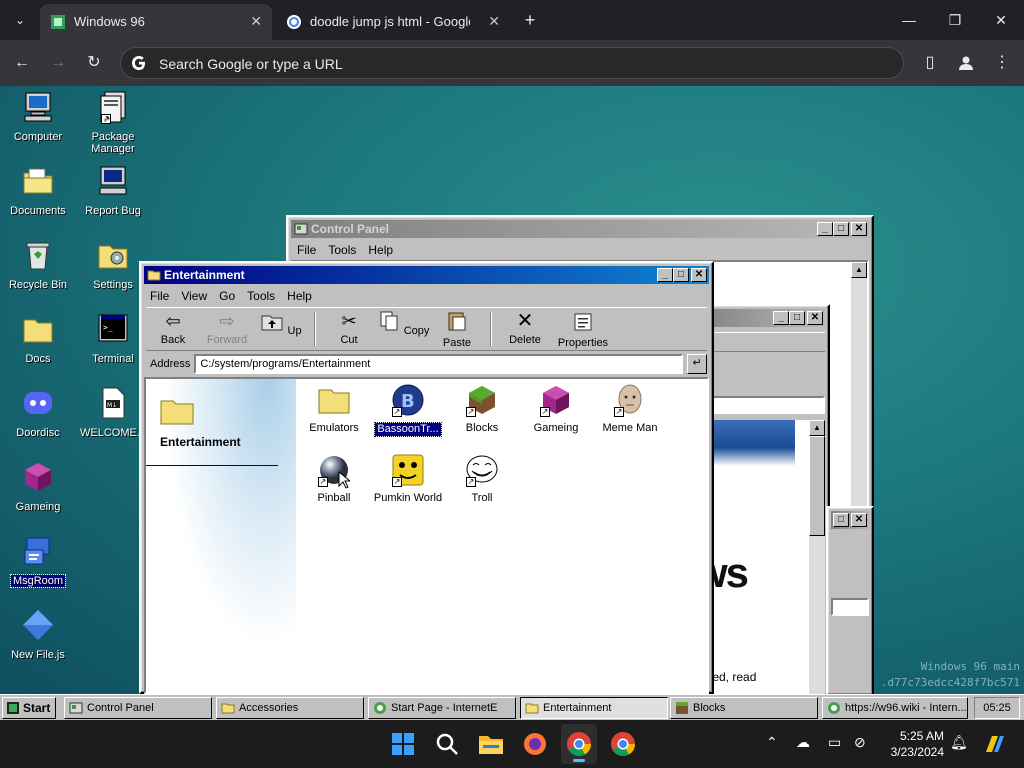  I want to click on chrome-menu-button: ⋮, so click(1002, 63).